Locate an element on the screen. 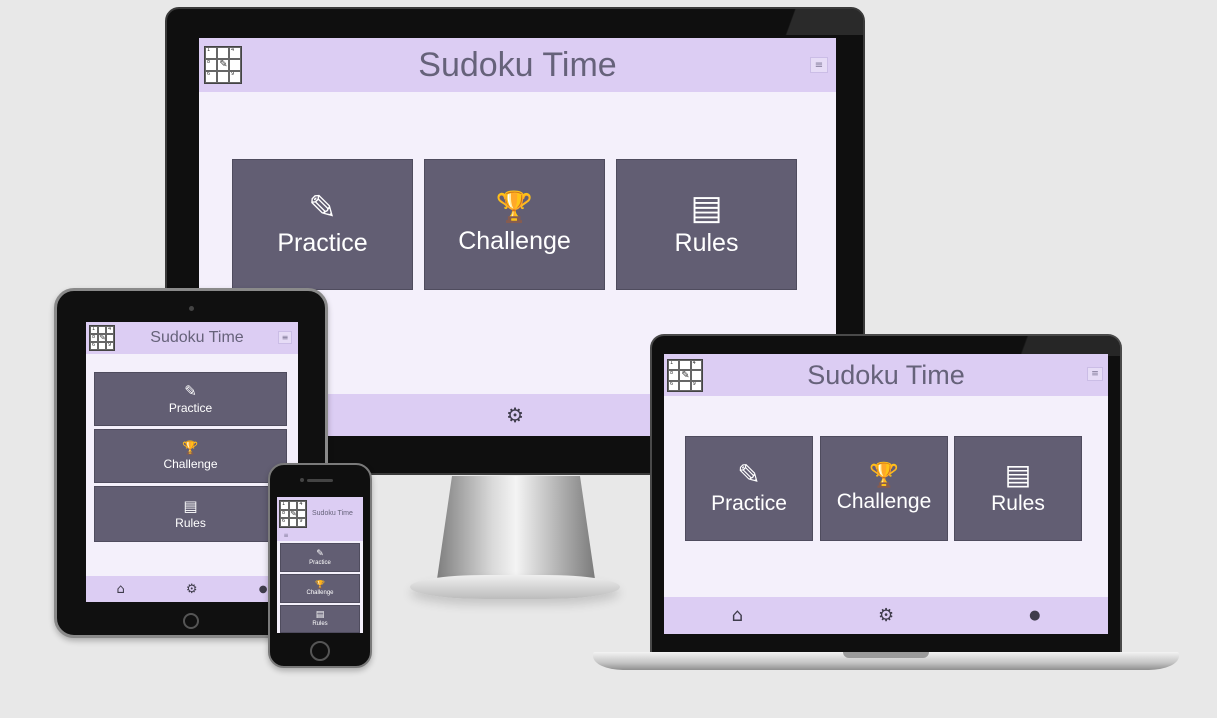  monitor-stand-foot is located at coordinates (515, 587).